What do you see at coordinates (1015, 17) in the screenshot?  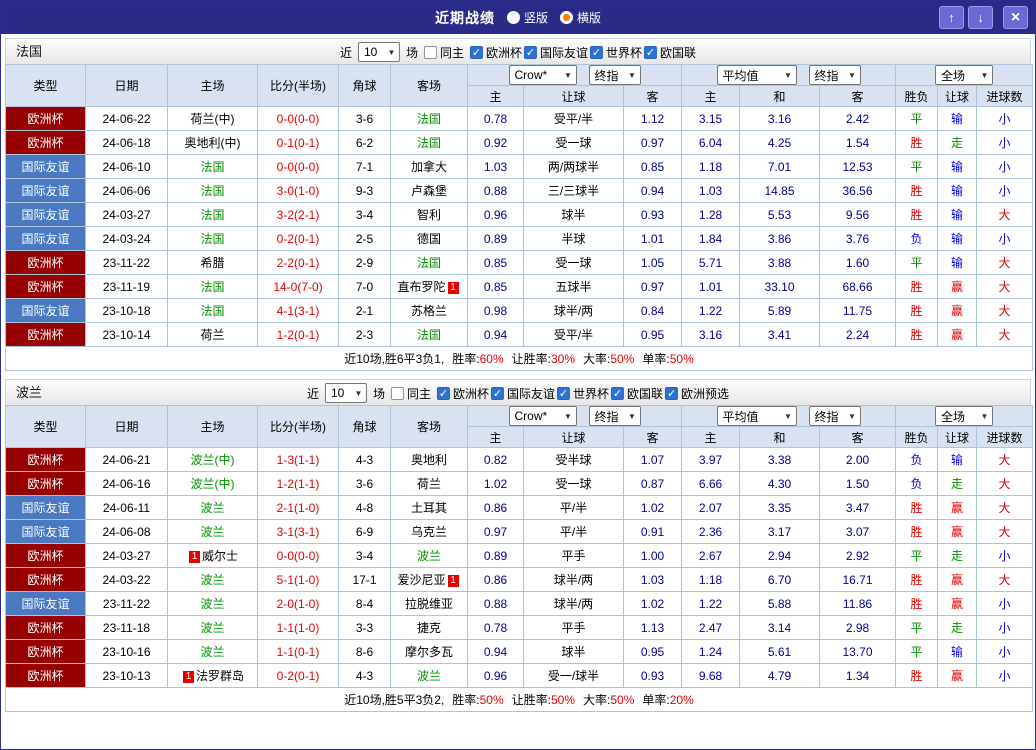 I see `close-button: ×` at bounding box center [1015, 17].